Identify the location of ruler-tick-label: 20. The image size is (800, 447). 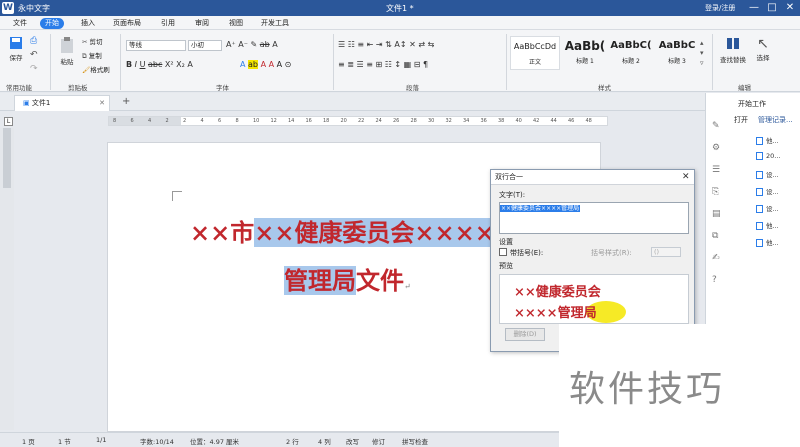
(343, 121).